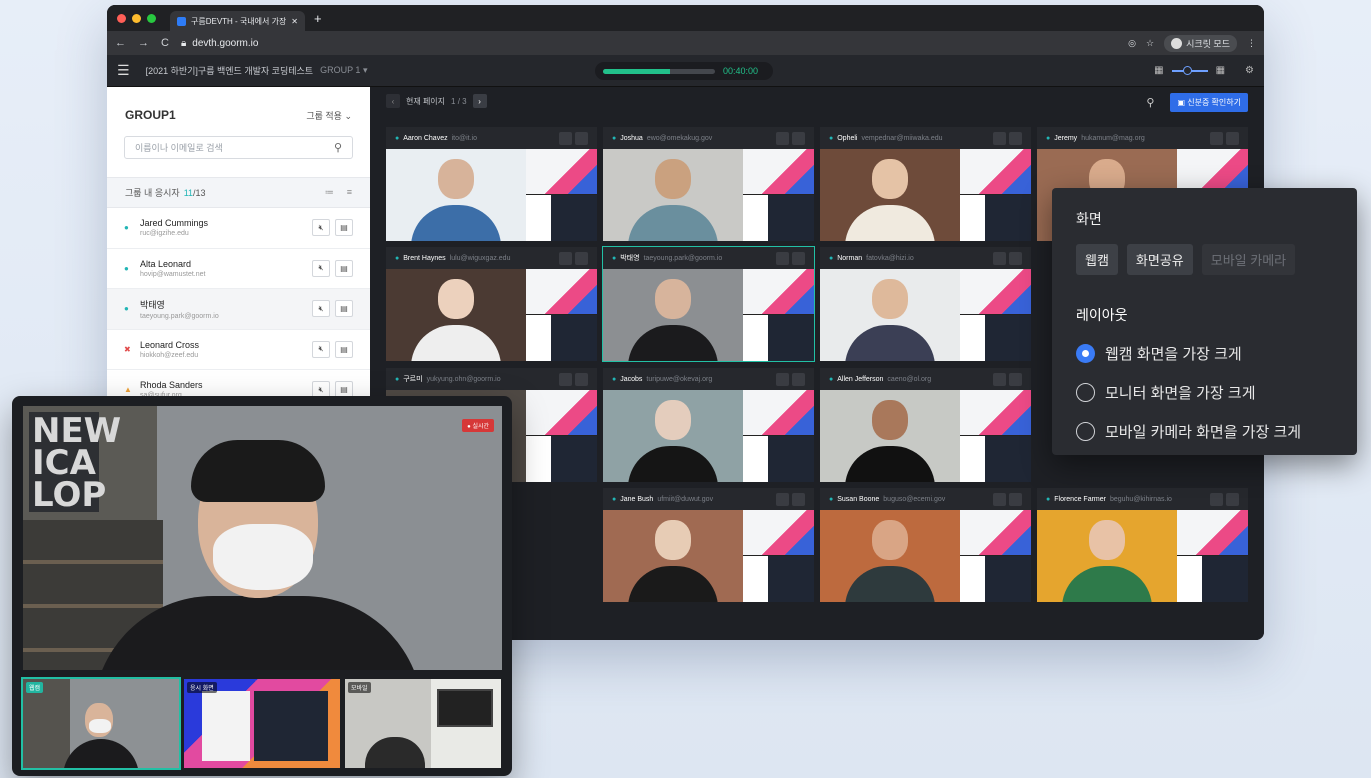 The image size is (1371, 778). I want to click on candidate-row: ● Jared Cummings ruc@igzihe.edu 🔇︎ ▤, so click(238, 228).